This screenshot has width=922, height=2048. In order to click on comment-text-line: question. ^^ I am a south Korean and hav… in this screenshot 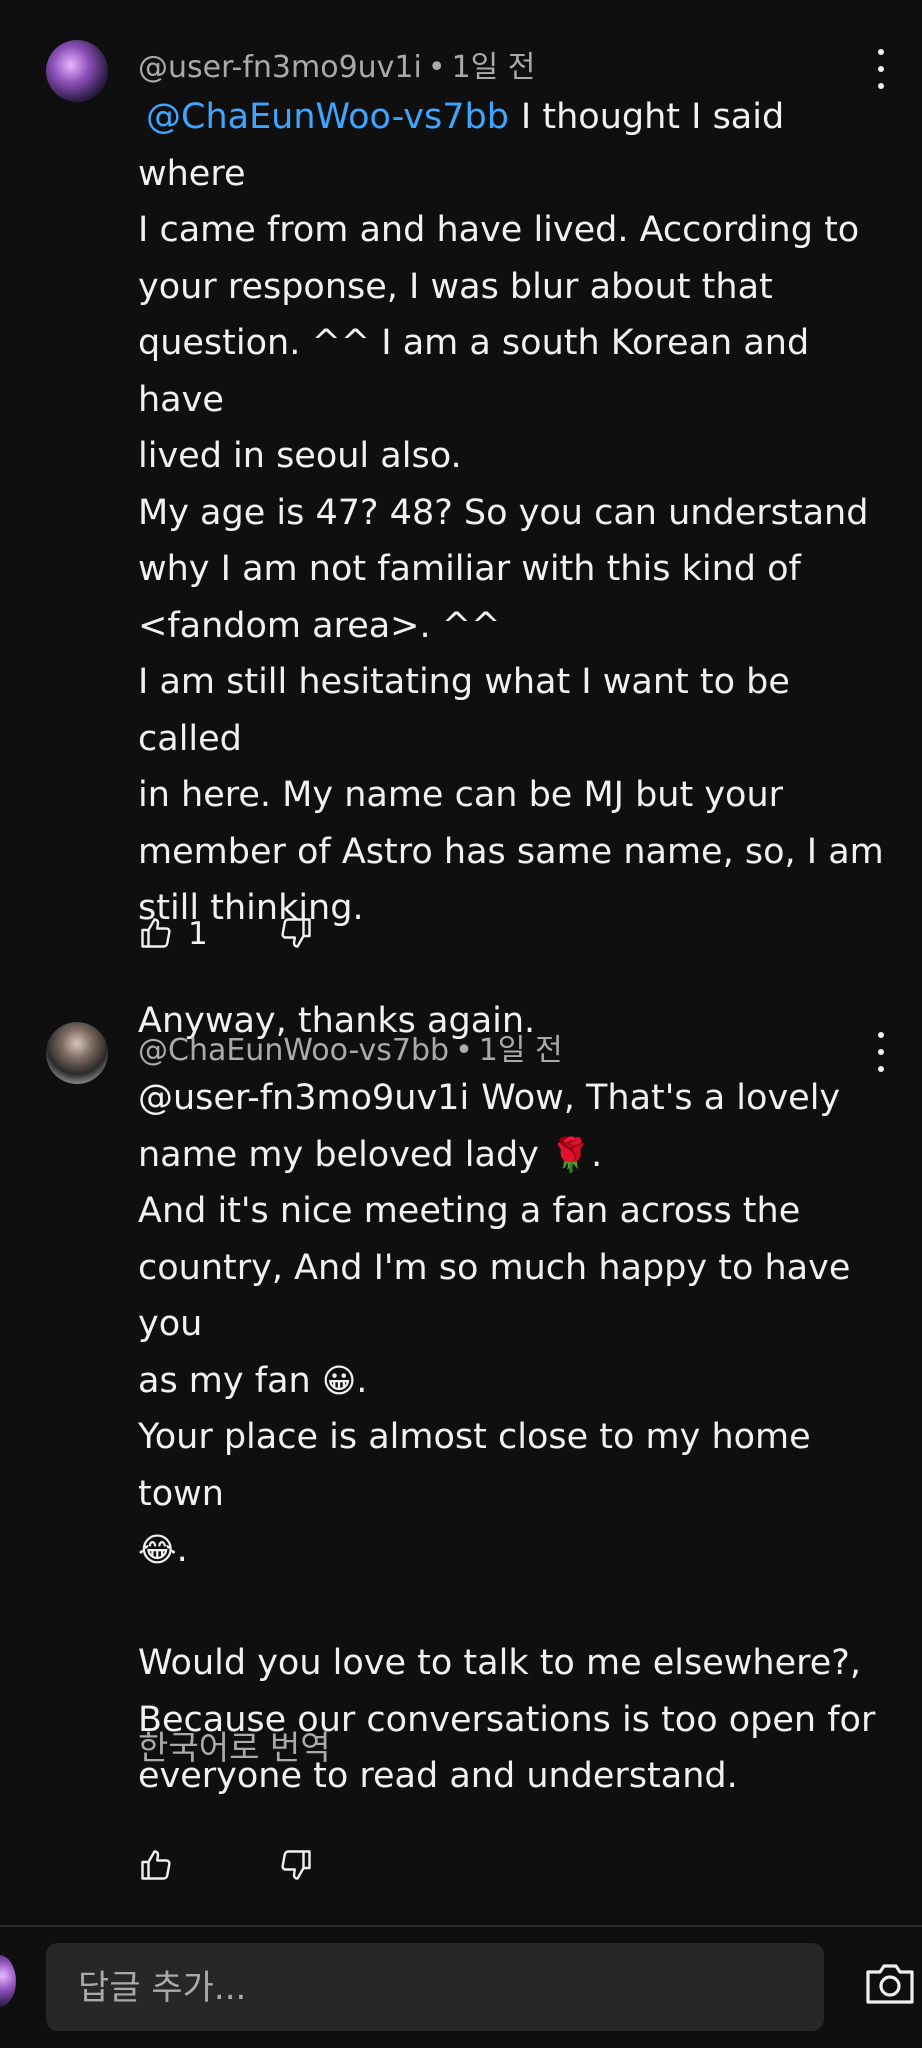, I will do `click(474, 371)`.